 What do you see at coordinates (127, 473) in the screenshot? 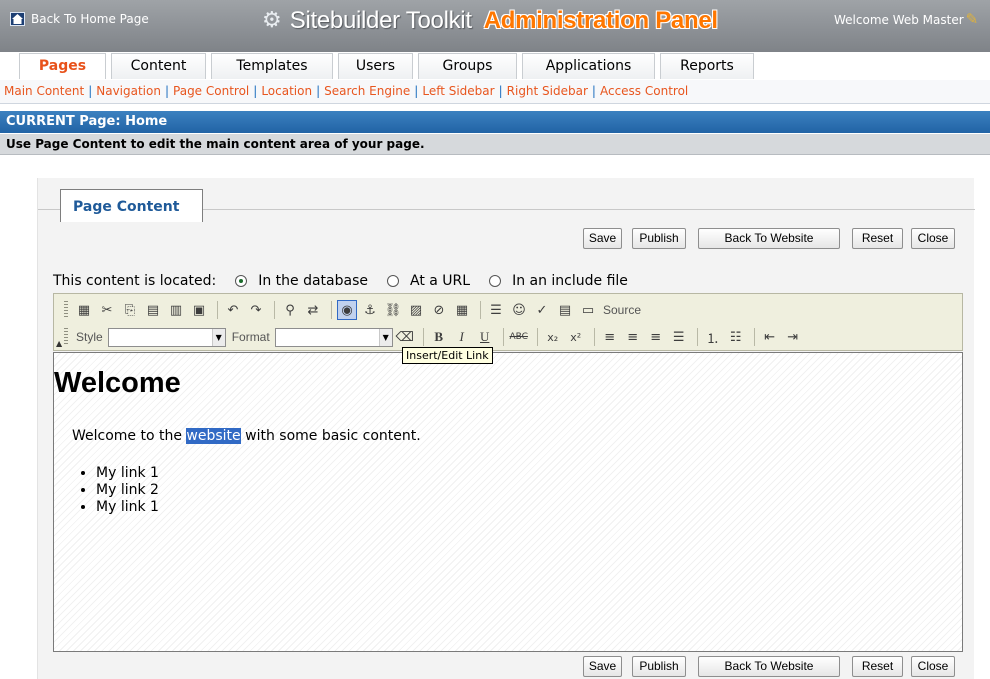
I see `list-item: My link 1` at bounding box center [127, 473].